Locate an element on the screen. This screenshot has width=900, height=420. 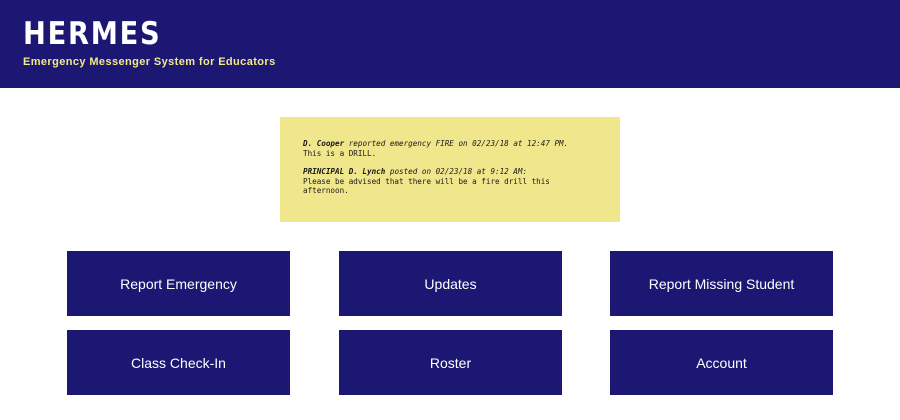
account-button: Account is located at coordinates (721, 362).